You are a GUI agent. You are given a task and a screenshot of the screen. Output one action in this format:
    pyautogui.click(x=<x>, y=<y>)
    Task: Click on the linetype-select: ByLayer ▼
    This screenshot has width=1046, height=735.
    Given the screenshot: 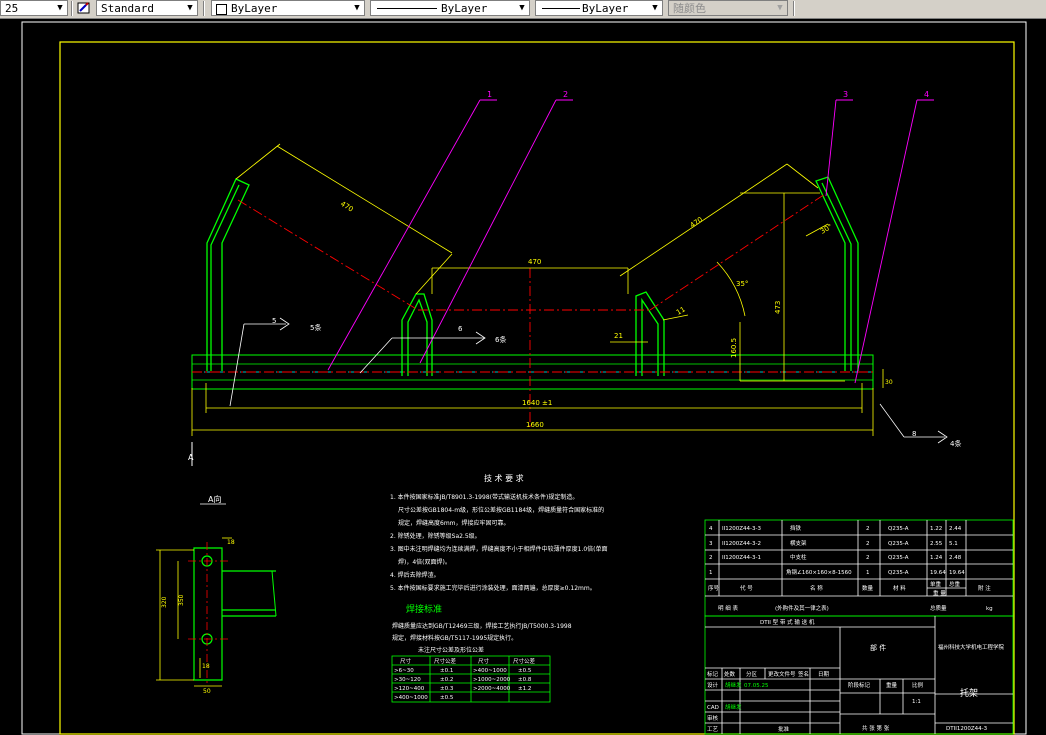 What is the action you would take?
    pyautogui.click(x=450, y=8)
    